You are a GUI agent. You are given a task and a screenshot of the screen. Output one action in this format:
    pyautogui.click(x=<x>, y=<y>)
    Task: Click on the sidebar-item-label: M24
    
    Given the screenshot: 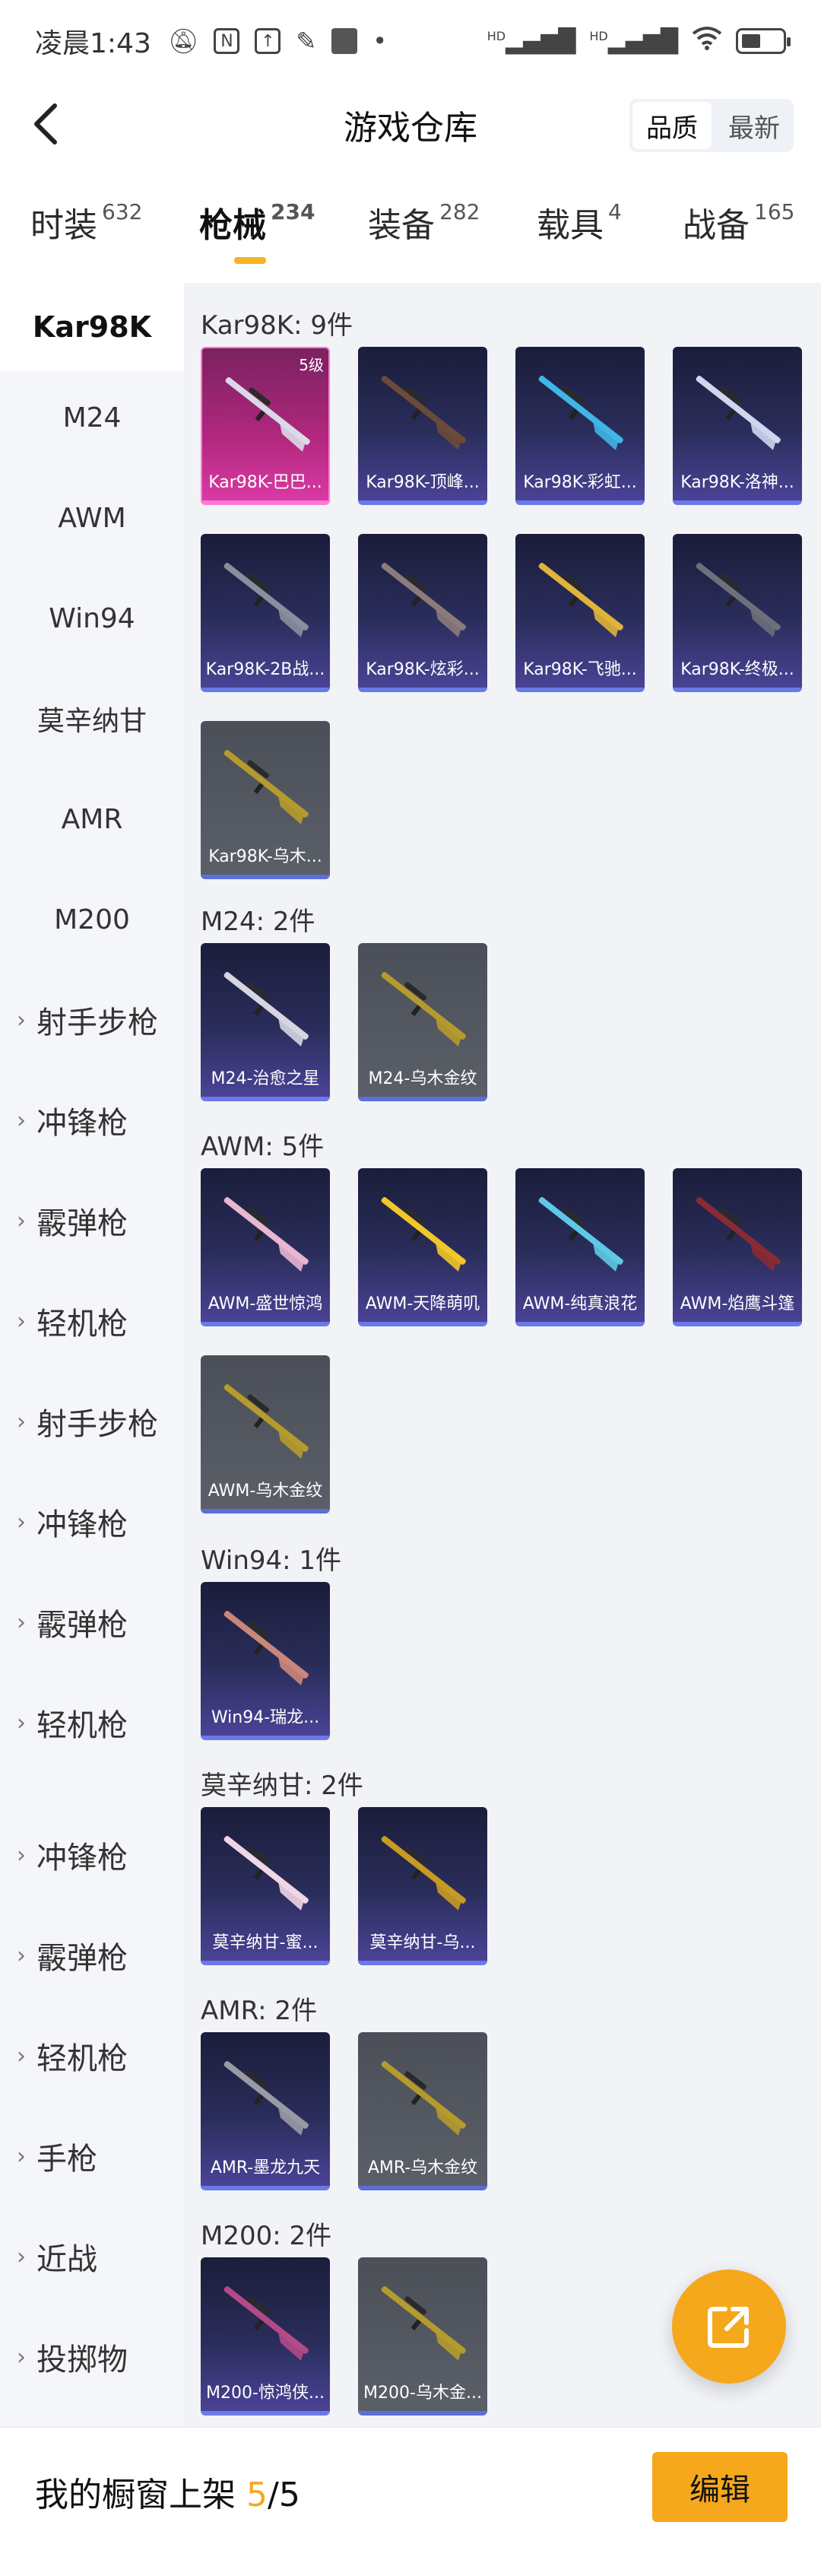 What is the action you would take?
    pyautogui.click(x=92, y=418)
    